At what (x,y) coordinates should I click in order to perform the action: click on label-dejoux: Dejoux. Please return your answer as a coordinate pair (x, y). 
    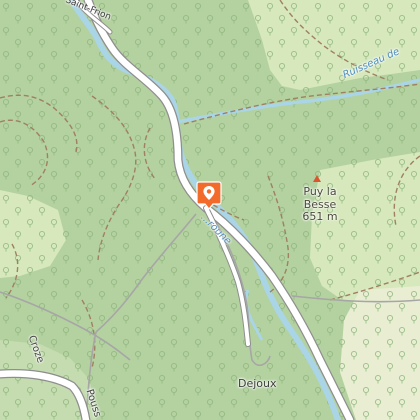
    Looking at the image, I should click on (257, 383).